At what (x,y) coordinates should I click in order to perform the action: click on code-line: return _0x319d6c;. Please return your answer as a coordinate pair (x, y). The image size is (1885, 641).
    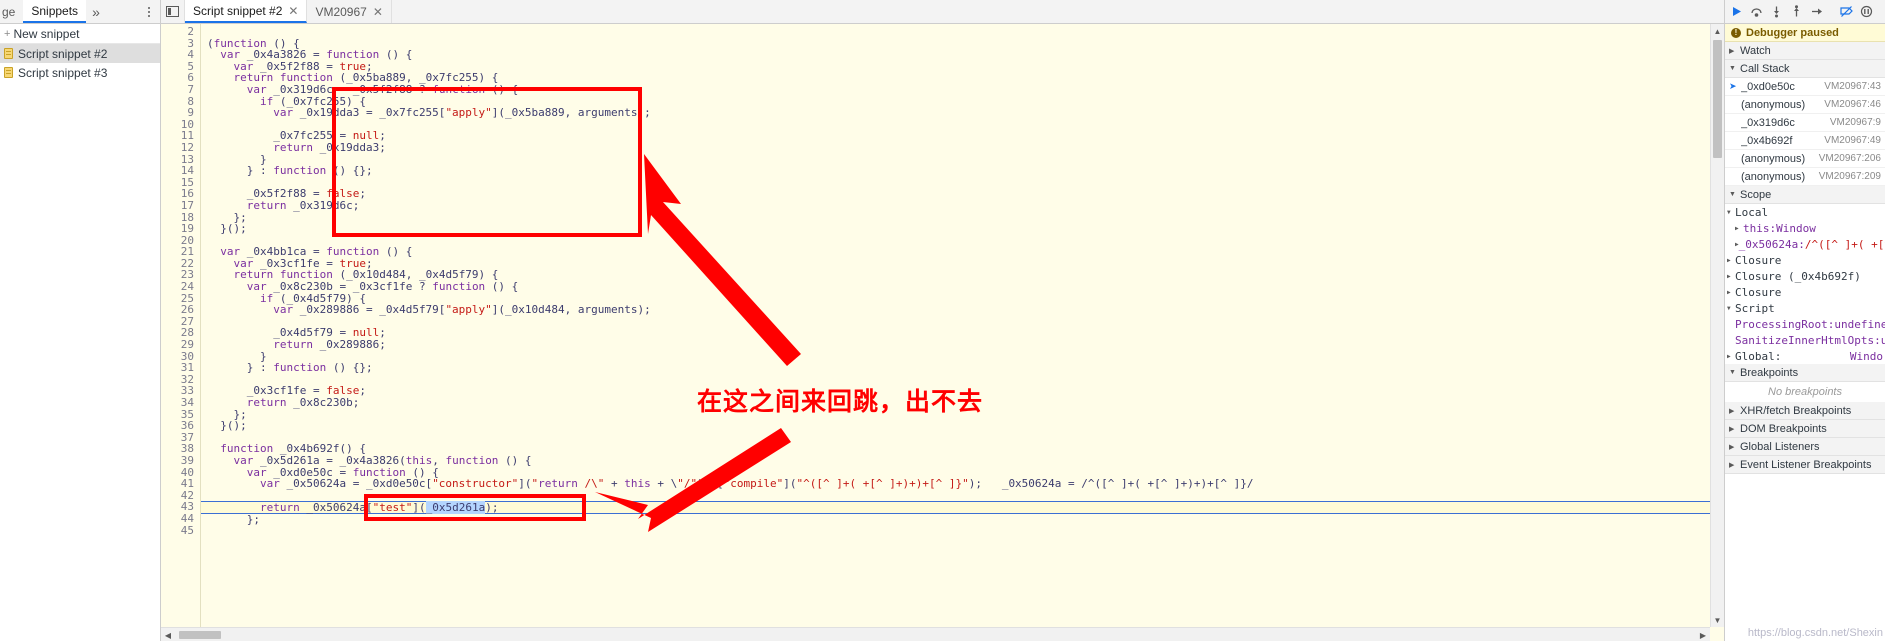
    Looking at the image, I should click on (962, 206).